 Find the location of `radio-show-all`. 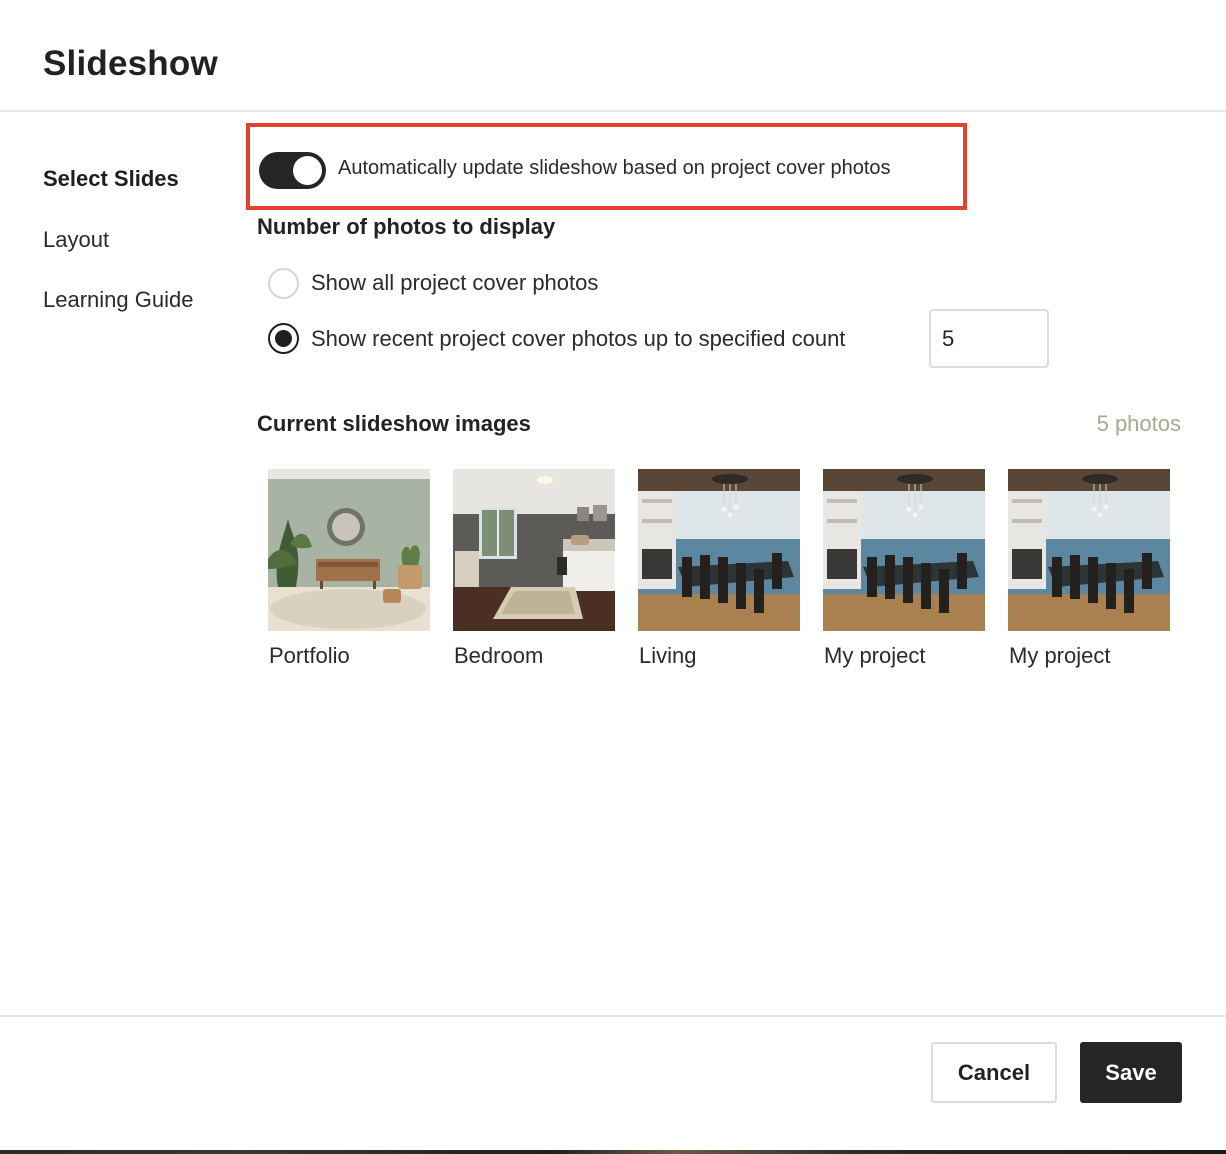

radio-show-all is located at coordinates (283, 283).